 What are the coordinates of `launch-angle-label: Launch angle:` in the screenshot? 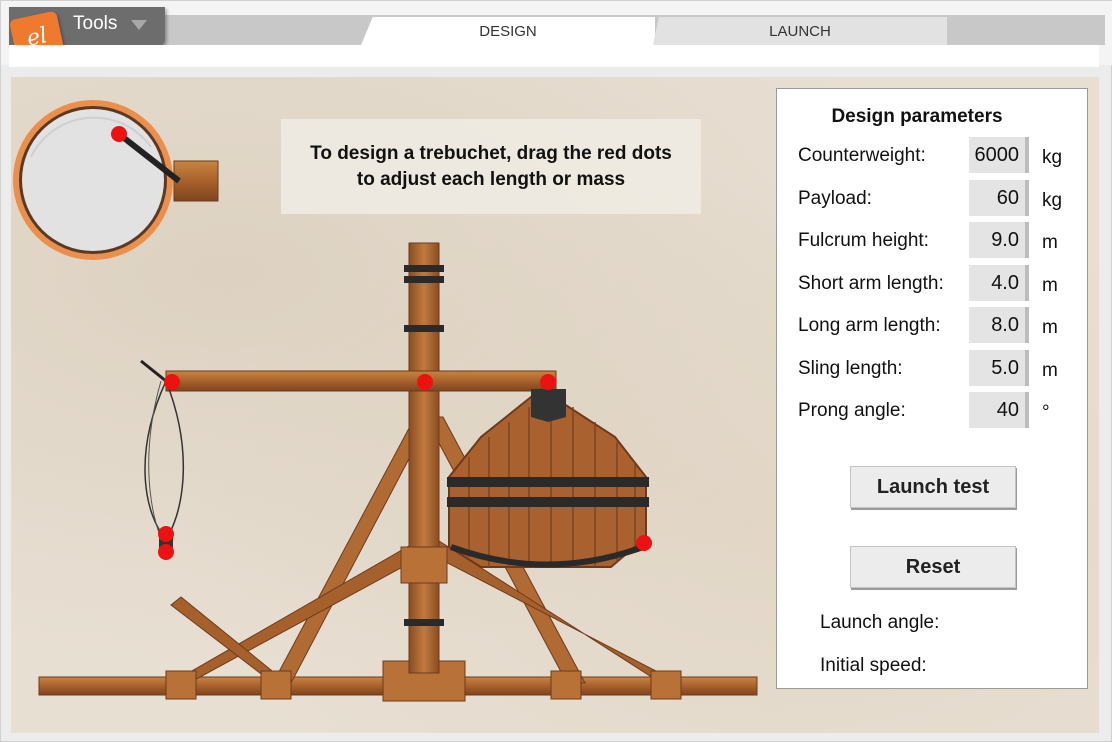 It's located at (880, 622).